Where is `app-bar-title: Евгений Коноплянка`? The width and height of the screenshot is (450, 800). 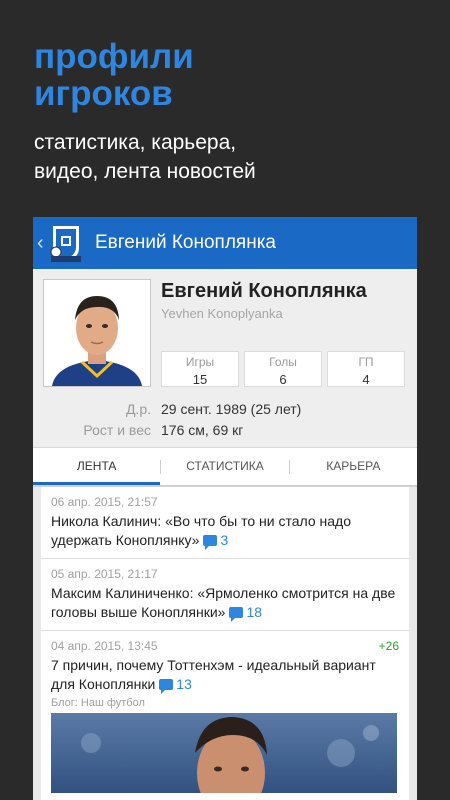 app-bar-title: Евгений Коноплянка is located at coordinates (185, 242).